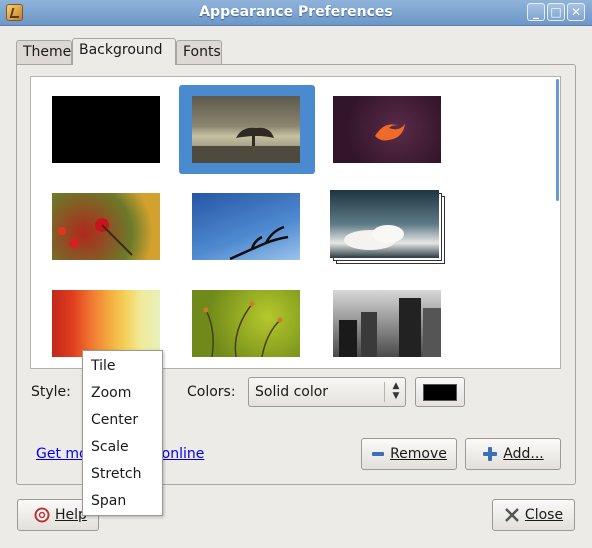  I want to click on wallpaper-red-berries, so click(106, 226).